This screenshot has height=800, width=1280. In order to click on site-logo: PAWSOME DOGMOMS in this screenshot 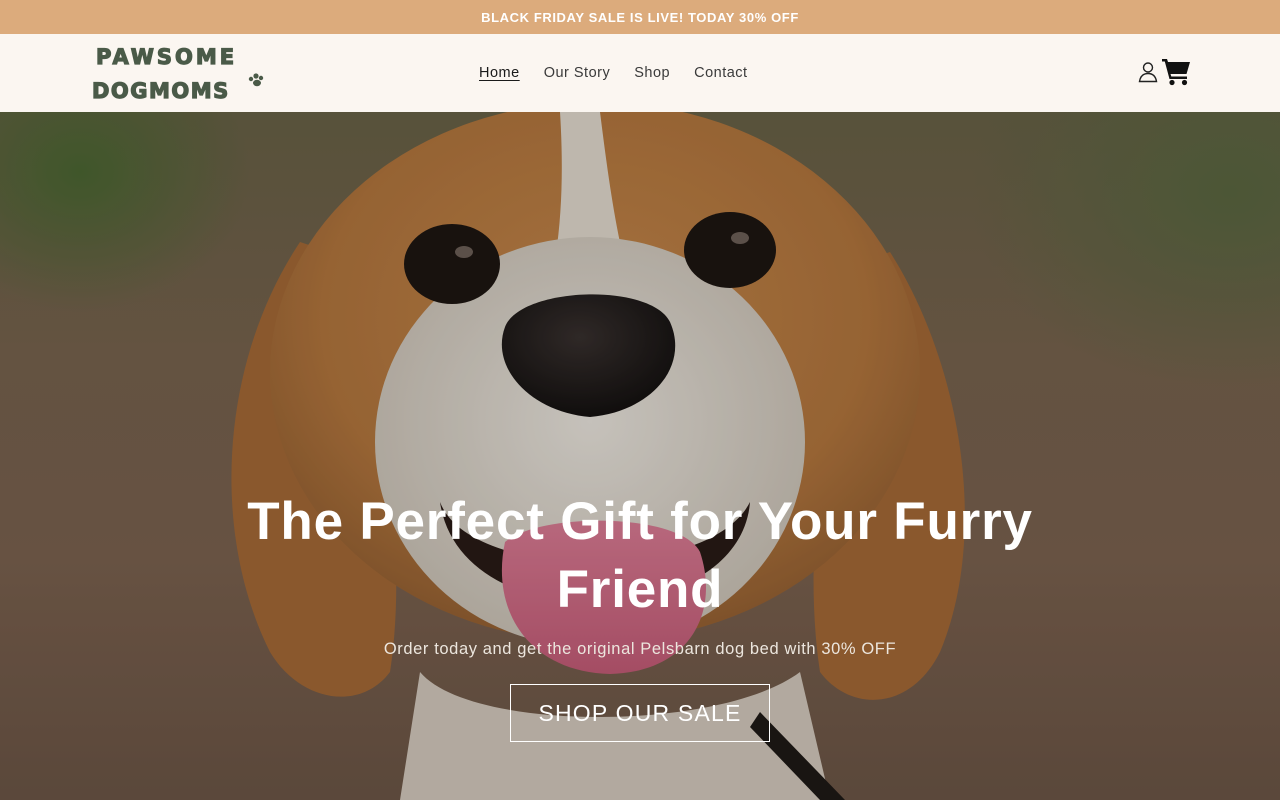, I will do `click(177, 73)`.